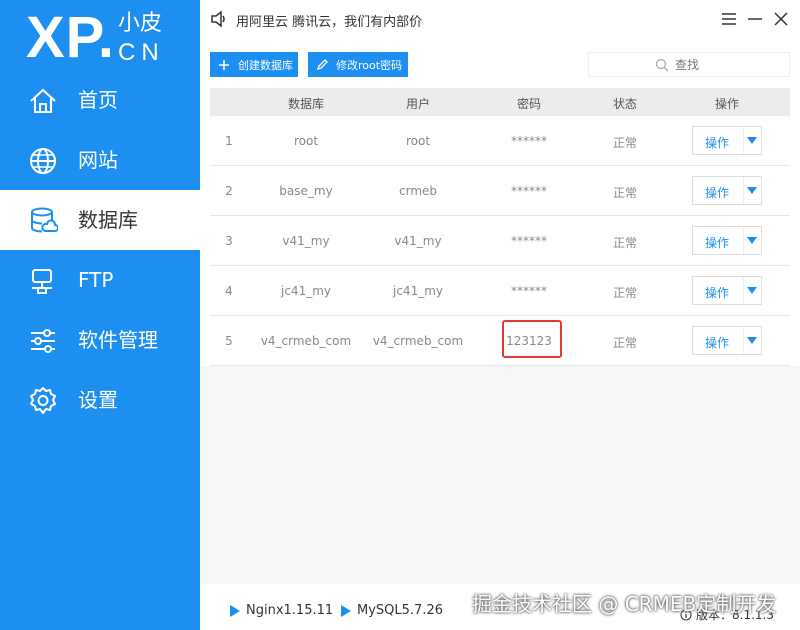  I want to click on app-logo: XP. 小皮 CN, so click(106, 38).